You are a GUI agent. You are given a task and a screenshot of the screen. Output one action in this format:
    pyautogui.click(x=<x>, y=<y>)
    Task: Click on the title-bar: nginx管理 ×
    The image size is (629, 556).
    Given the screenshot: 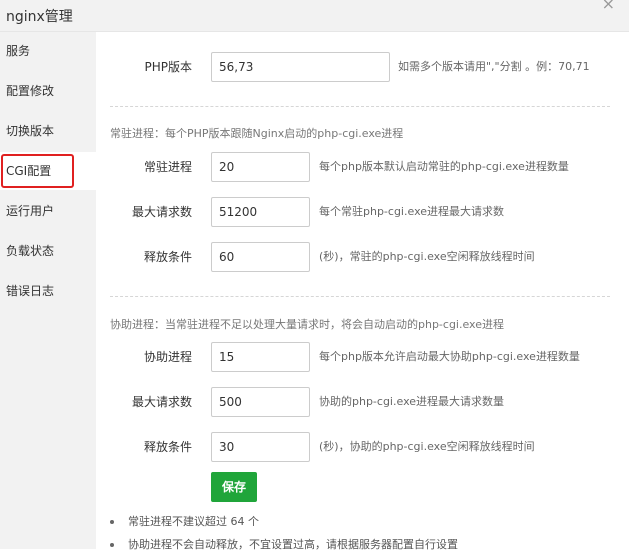 What is the action you would take?
    pyautogui.click(x=314, y=16)
    